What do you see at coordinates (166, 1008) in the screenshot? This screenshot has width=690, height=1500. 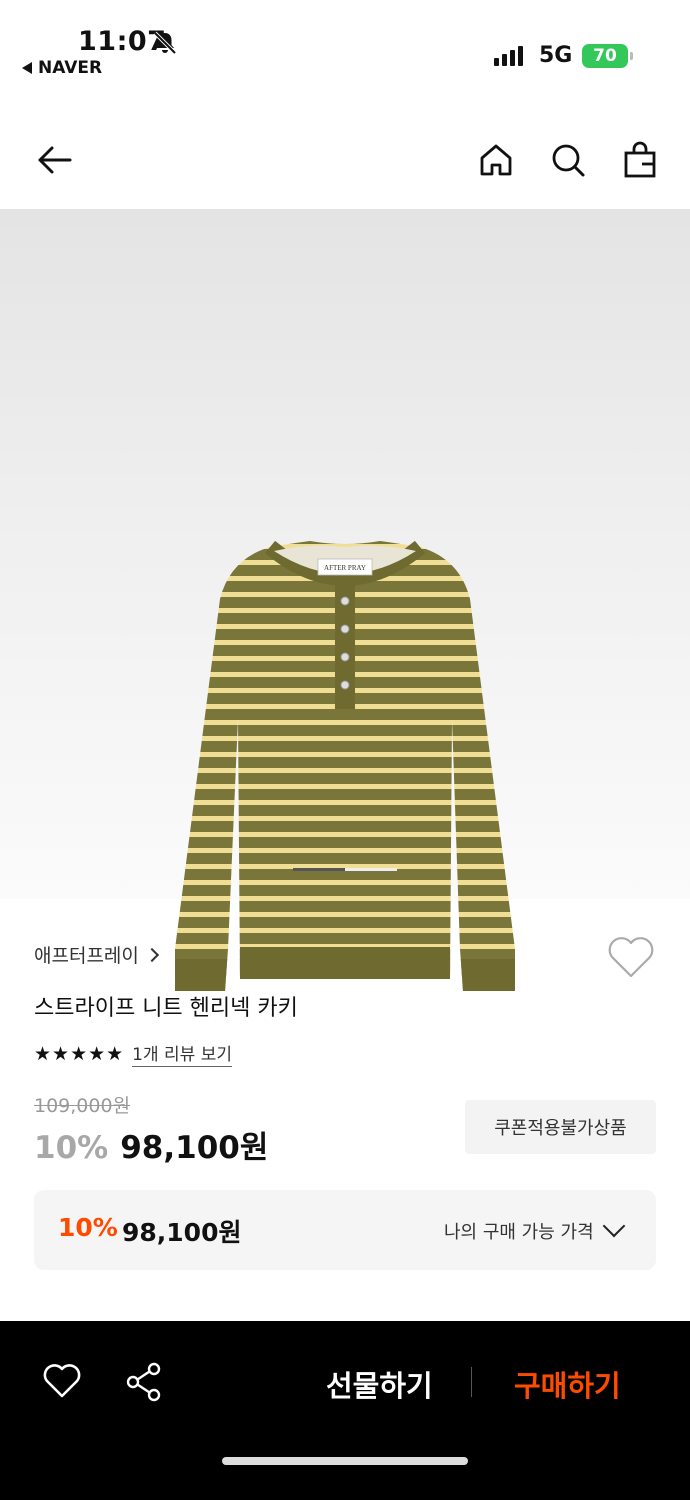 I see `product-title: 스트라이프 니트 헨리넥 카키` at bounding box center [166, 1008].